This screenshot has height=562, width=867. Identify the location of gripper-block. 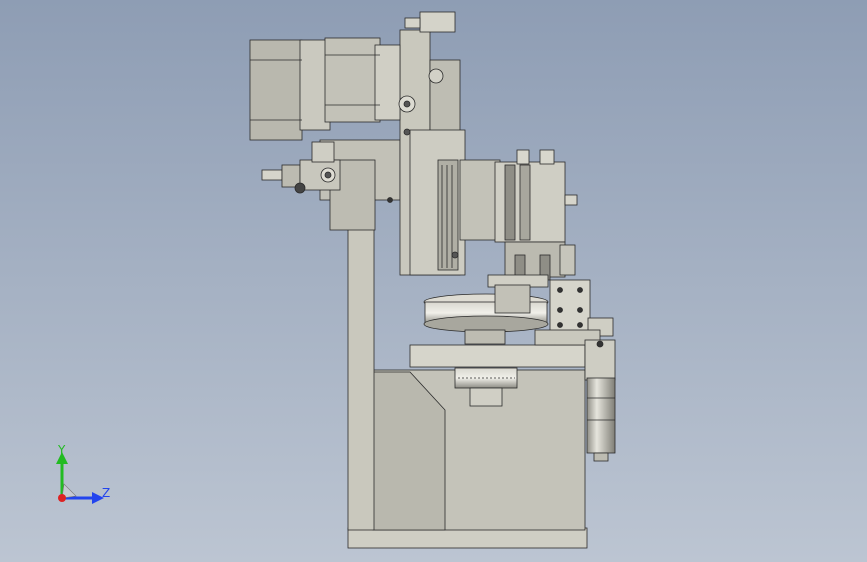
(550, 310).